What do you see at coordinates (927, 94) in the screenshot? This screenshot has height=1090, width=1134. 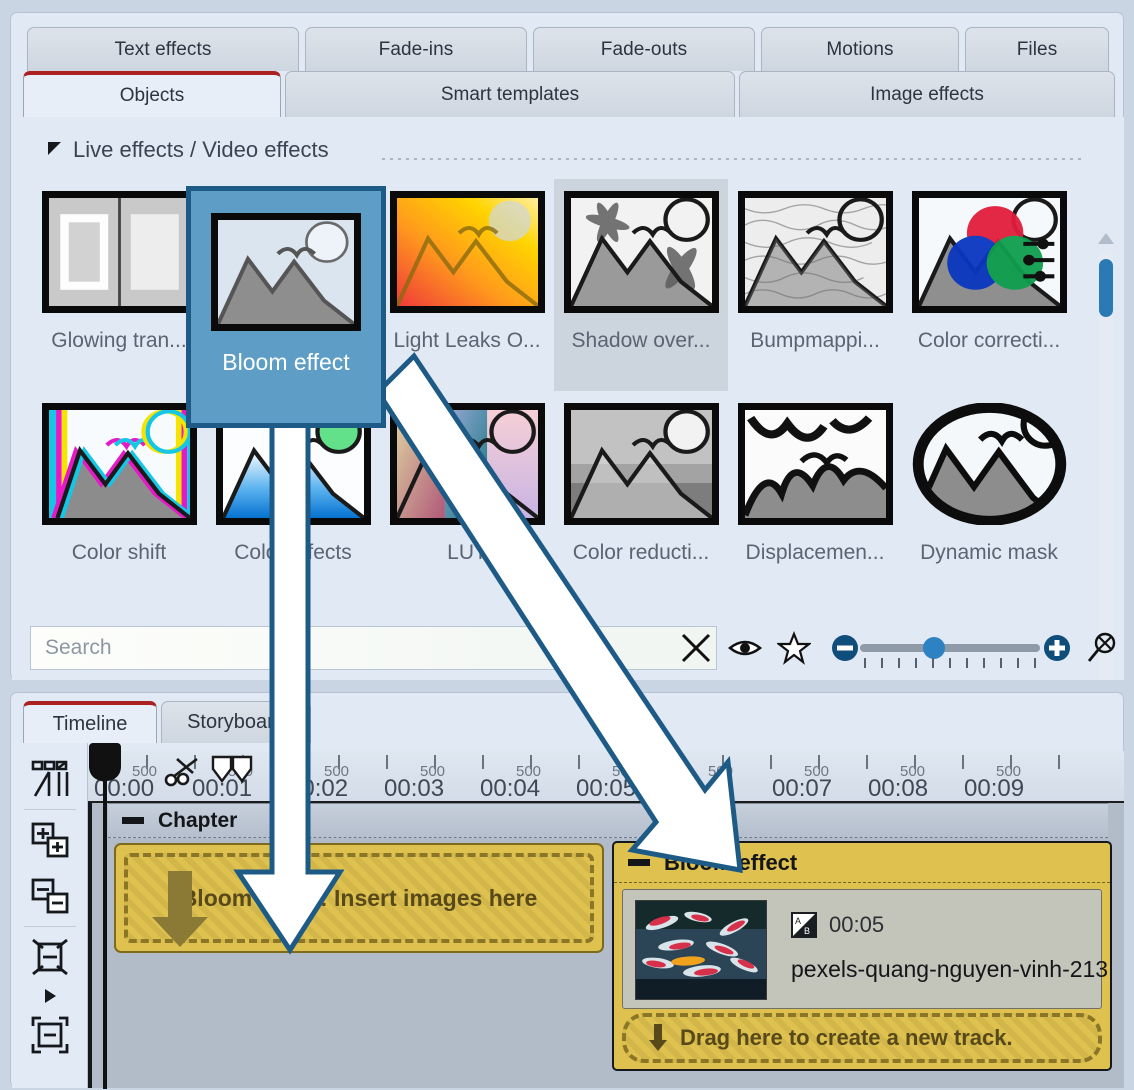 I see `tab-image-effects: Image effects` at bounding box center [927, 94].